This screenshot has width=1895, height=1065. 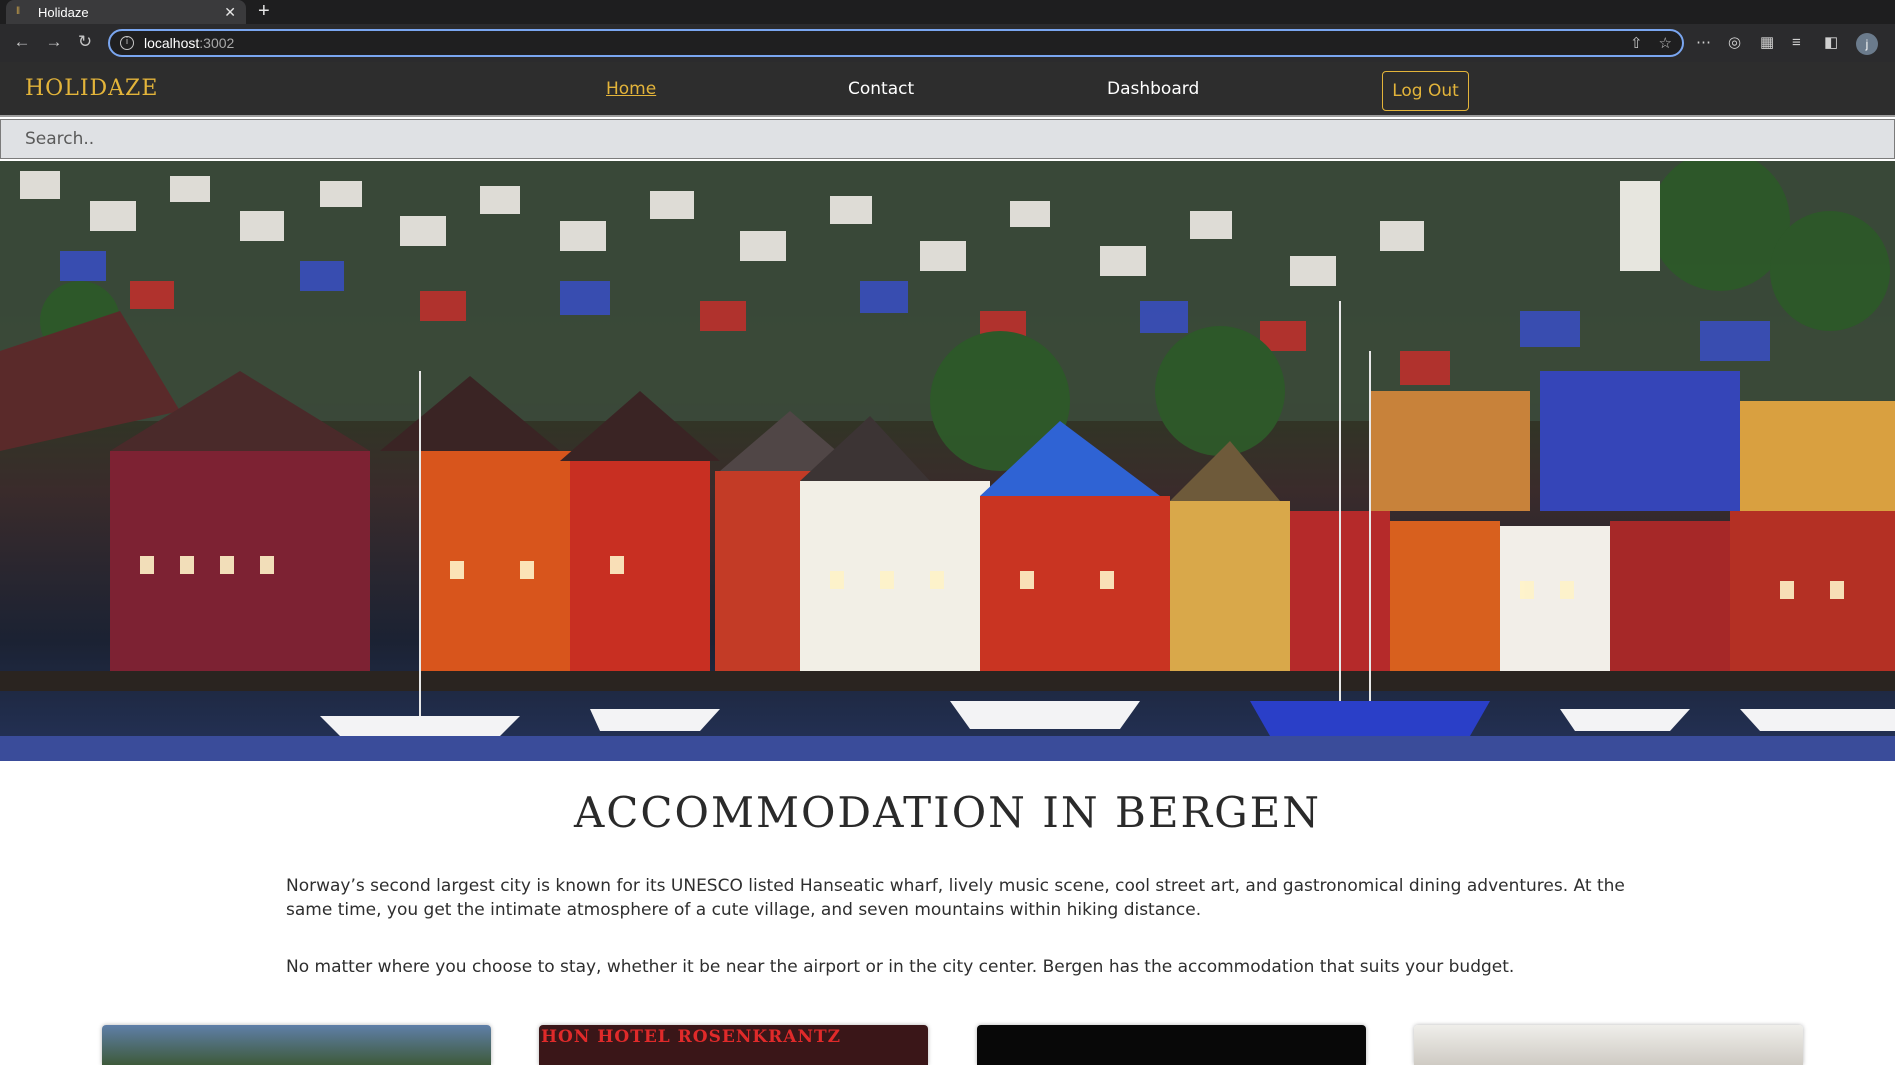 I want to click on accommodation-card: HON HOTEL ROSENKRANTZ, so click(x=733, y=1045).